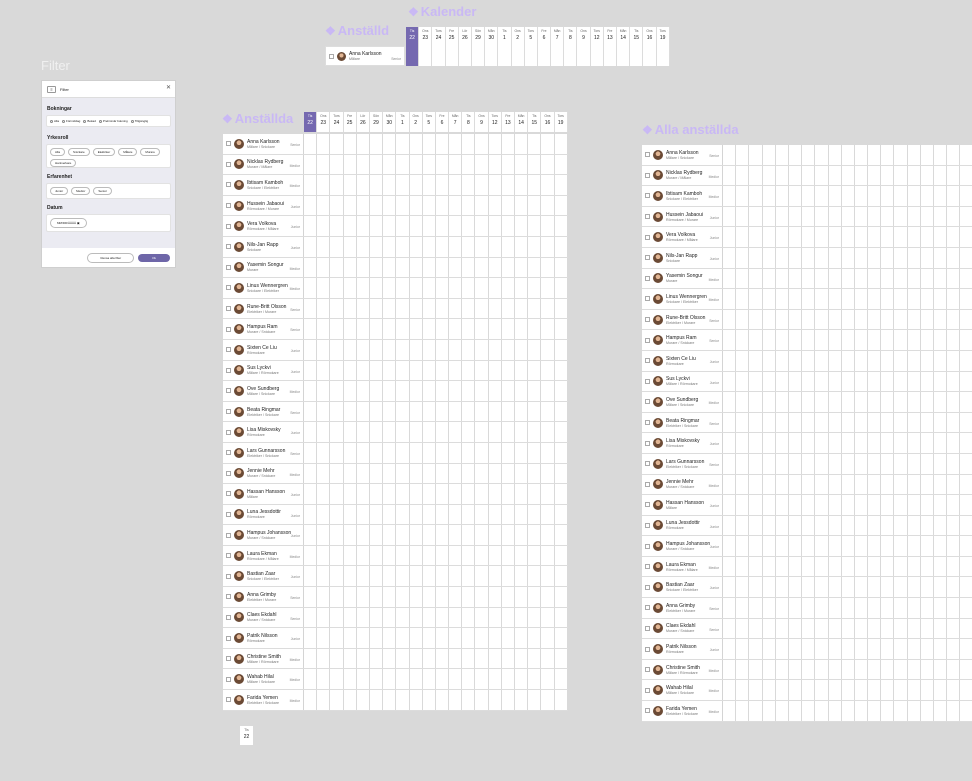 The image size is (972, 781). What do you see at coordinates (395, 638) in the screenshot?
I see `employee-row: Patrik Nilsson Rörmokare Junior` at bounding box center [395, 638].